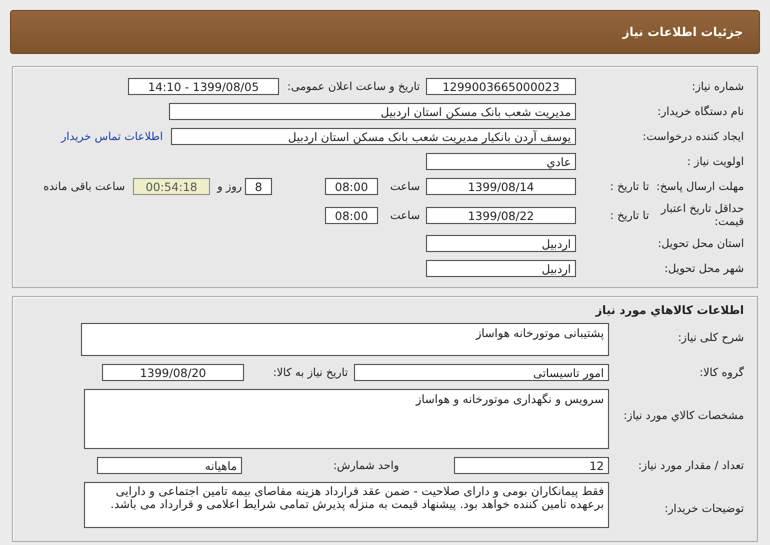  Describe the element at coordinates (501, 186) in the screenshot. I see `deadline-date-field: 1399/08/14` at that location.